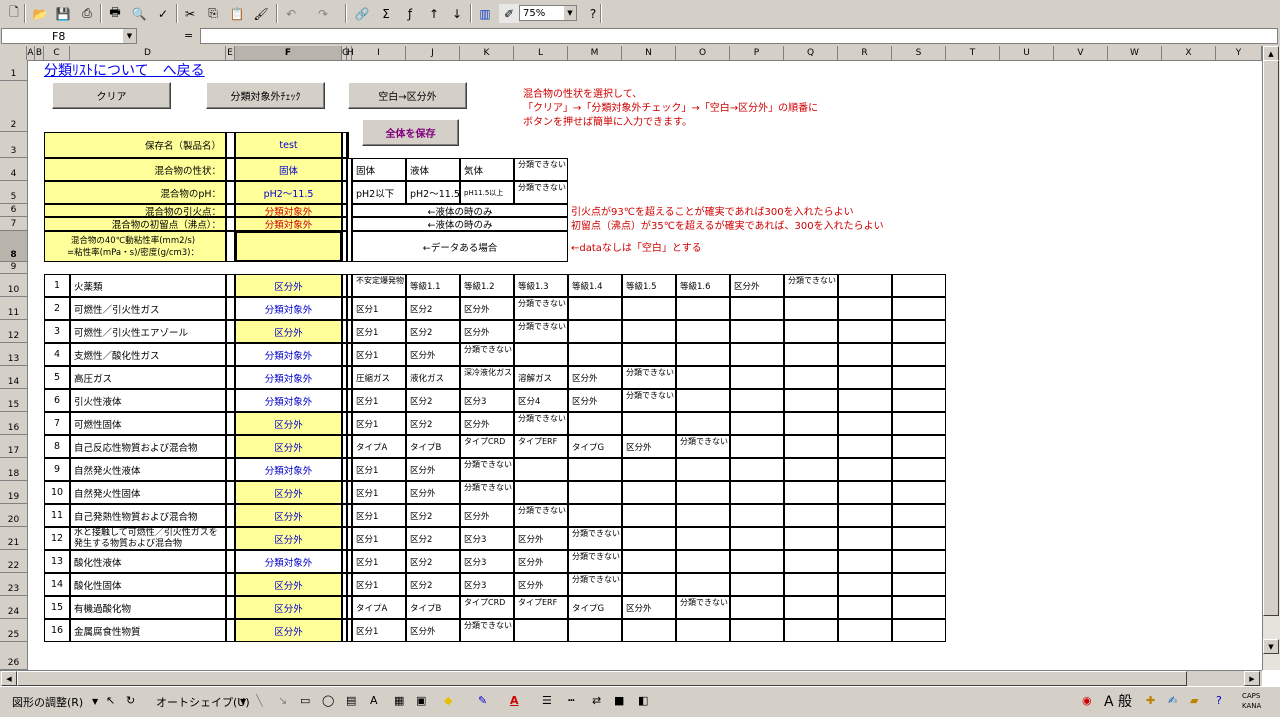 This screenshot has height=720, width=1280. I want to click on fill-color-icon: ◆, so click(448, 700).